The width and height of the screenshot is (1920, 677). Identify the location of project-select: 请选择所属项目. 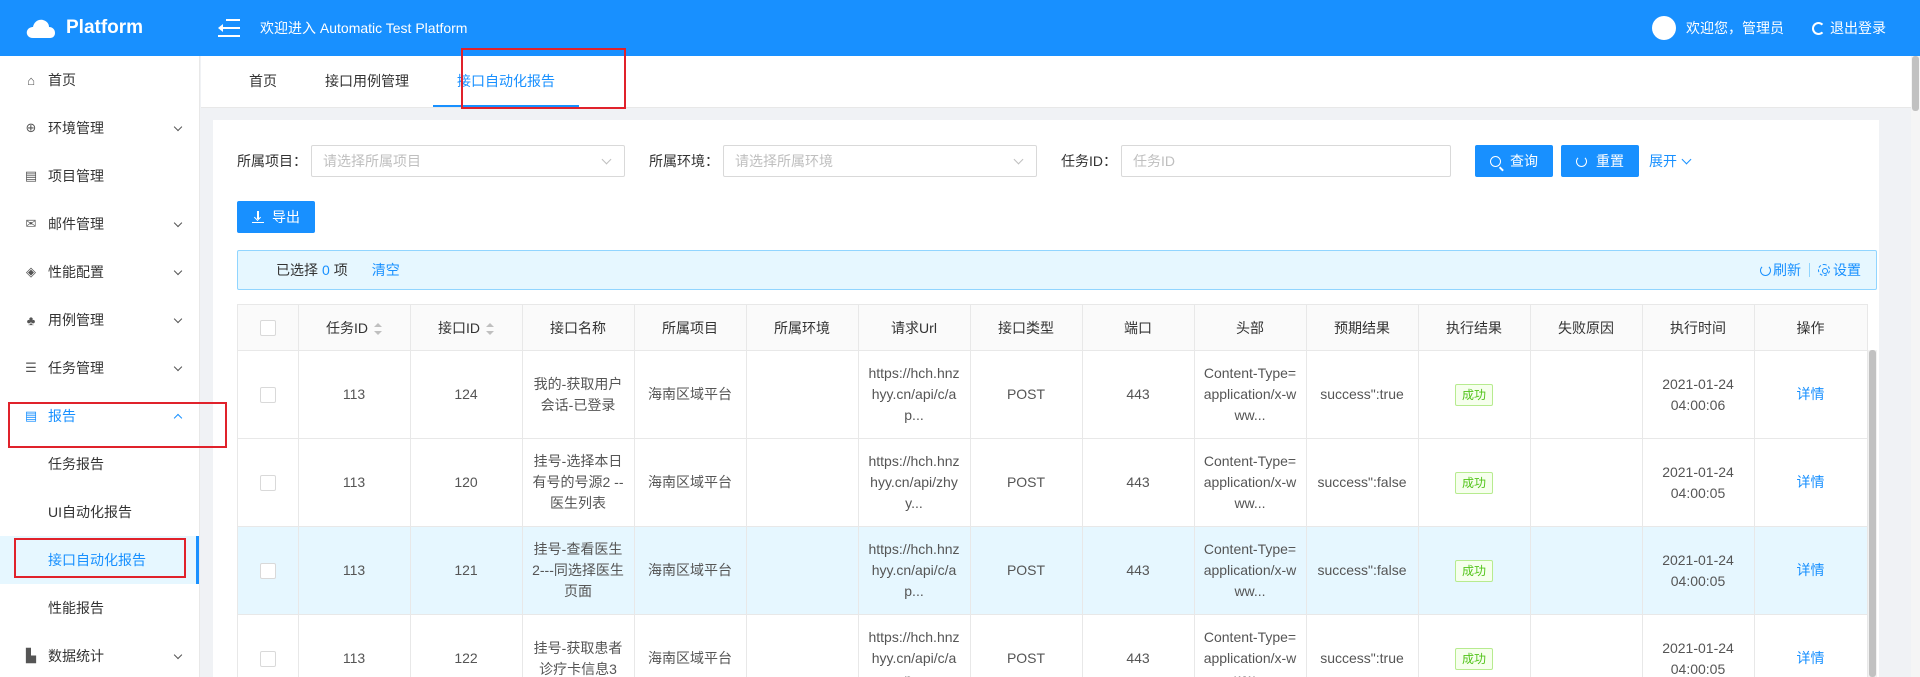
(468, 161).